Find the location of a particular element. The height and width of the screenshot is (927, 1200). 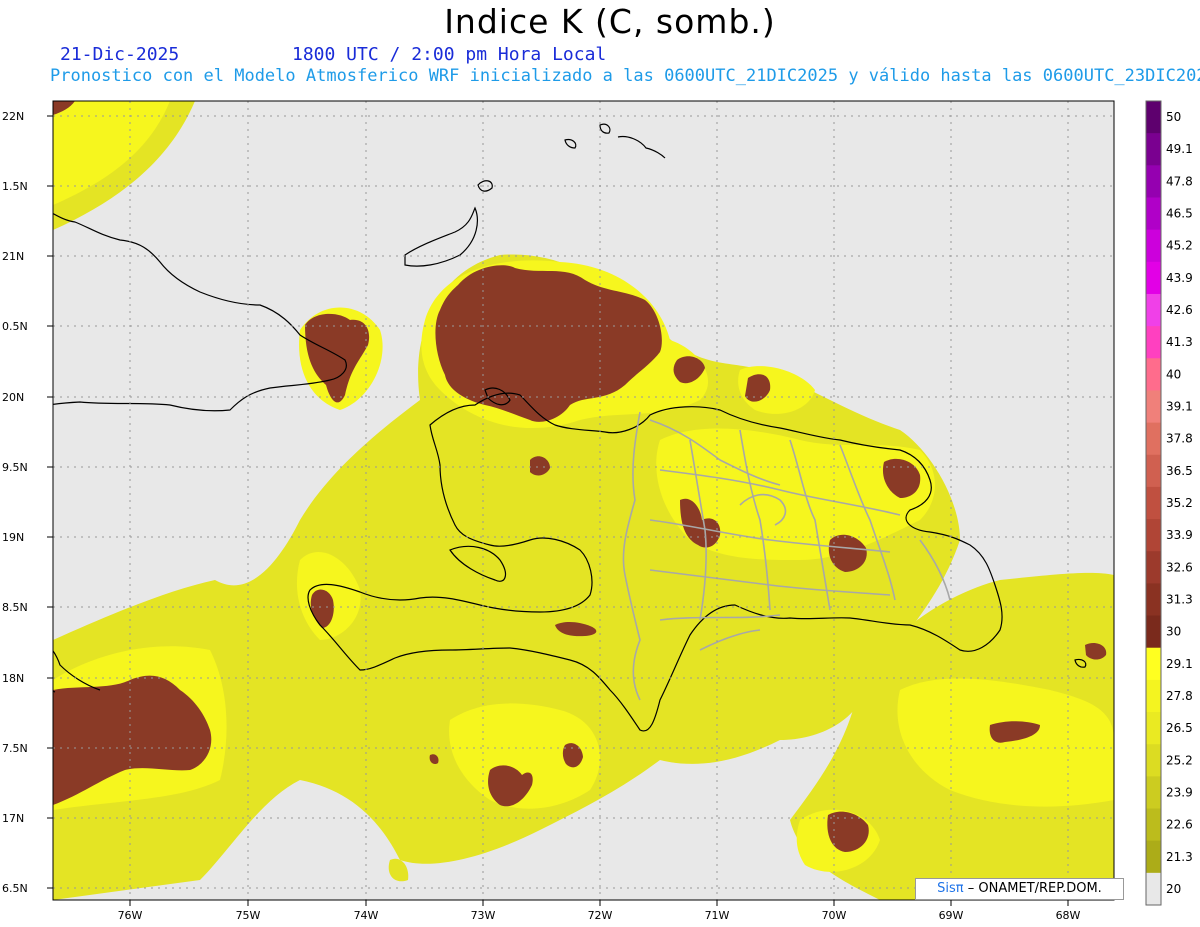

colorbar-label: 30 is located at coordinates (1173, 632).